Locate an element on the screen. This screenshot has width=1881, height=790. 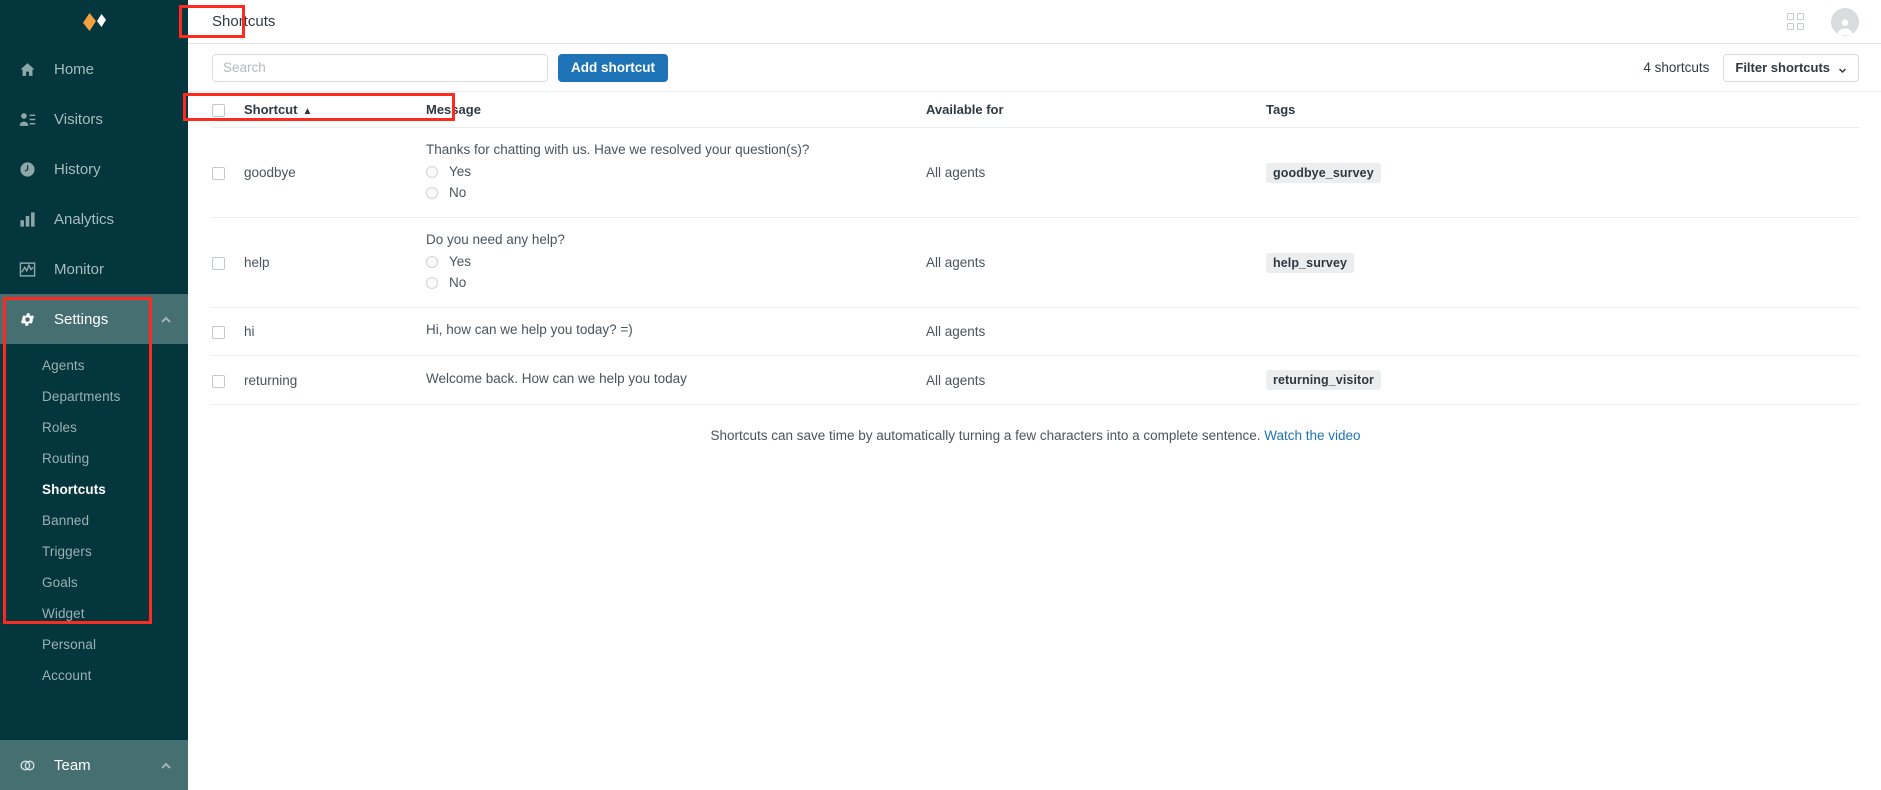
cell-tags: goodbye_survey is located at coordinates (1562, 173).